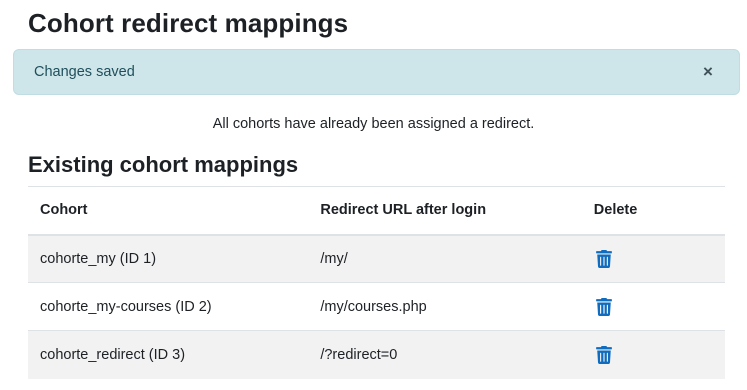 Image resolution: width=747 pixels, height=390 pixels. What do you see at coordinates (708, 72) in the screenshot?
I see `close-icon: ×` at bounding box center [708, 72].